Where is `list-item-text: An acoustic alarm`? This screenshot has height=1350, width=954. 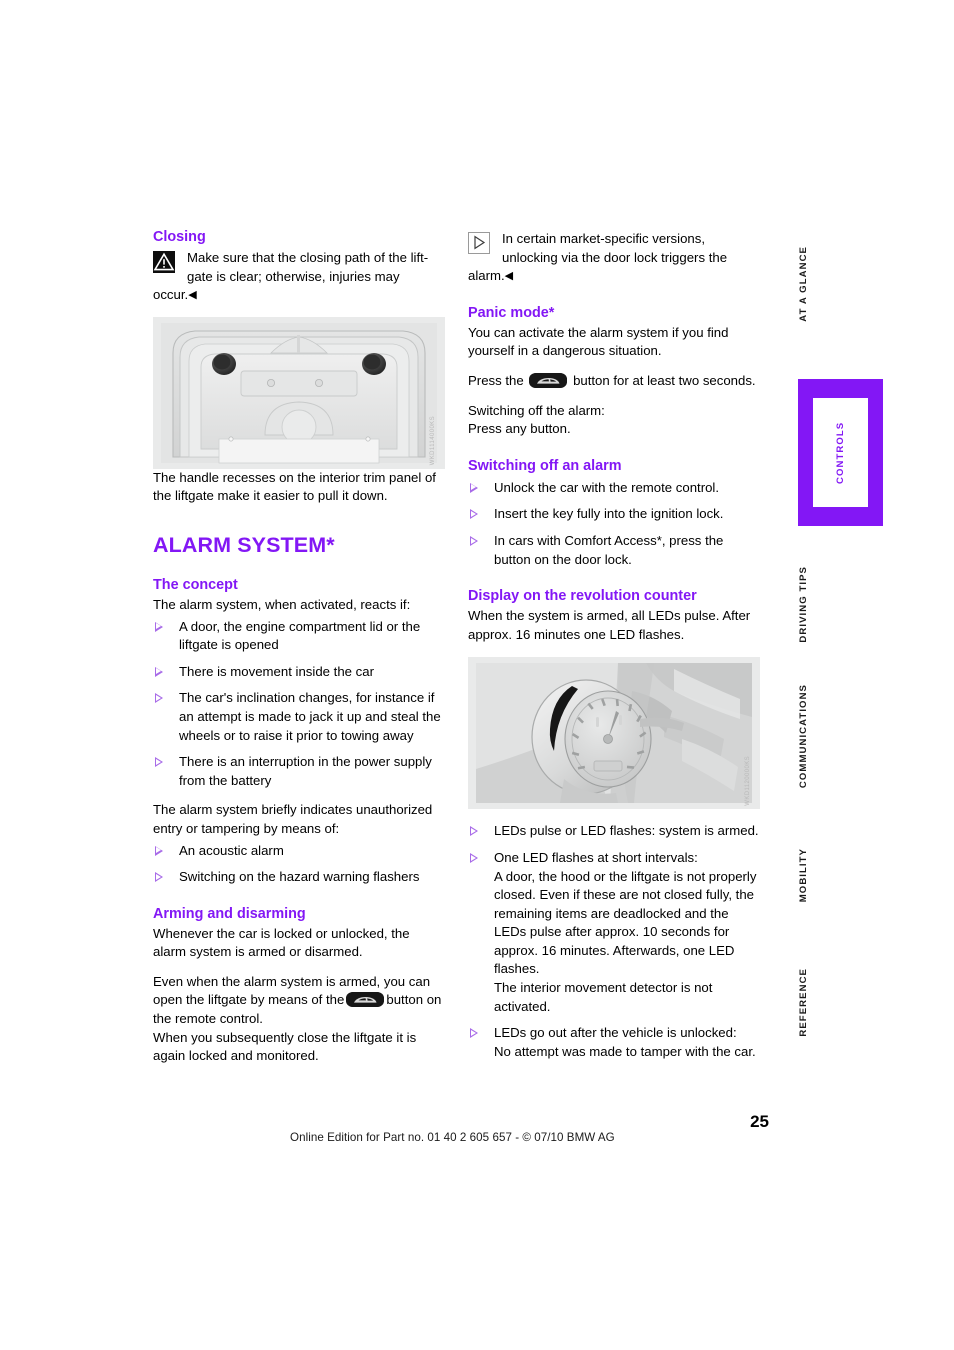 list-item-text: An acoustic alarm is located at coordinates (231, 850).